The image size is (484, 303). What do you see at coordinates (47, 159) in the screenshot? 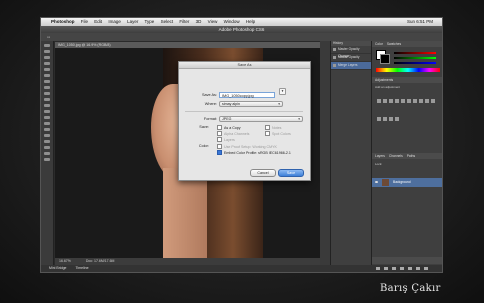
I see `zoom-tool-icon` at bounding box center [47, 159].